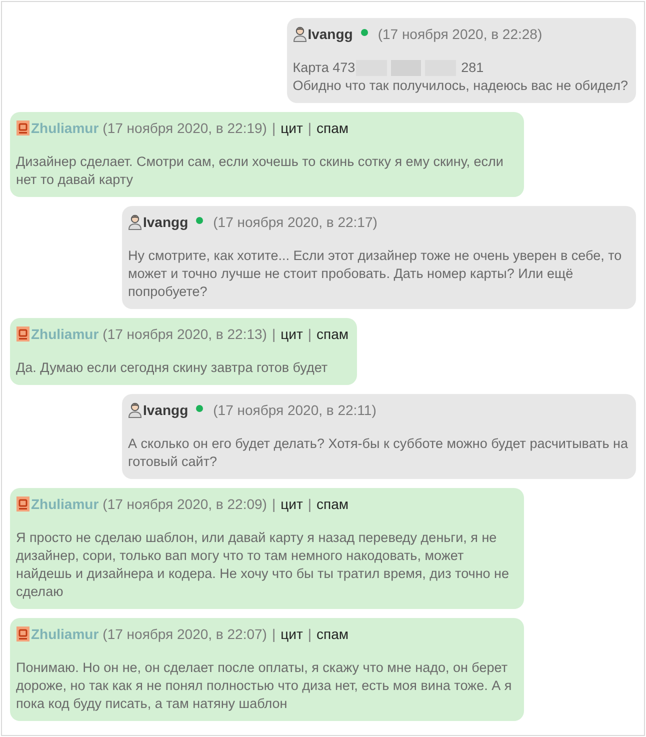  What do you see at coordinates (264, 686) in the screenshot?
I see `message-text: Понимаю. Но он не, он сделает после оплаты, я скажу что мне надо, он берет дороже, но так как я не понял полностью что диза нет, есть моя вина тоже. А я пока код буду писать, а там натяну шаблон` at bounding box center [264, 686].